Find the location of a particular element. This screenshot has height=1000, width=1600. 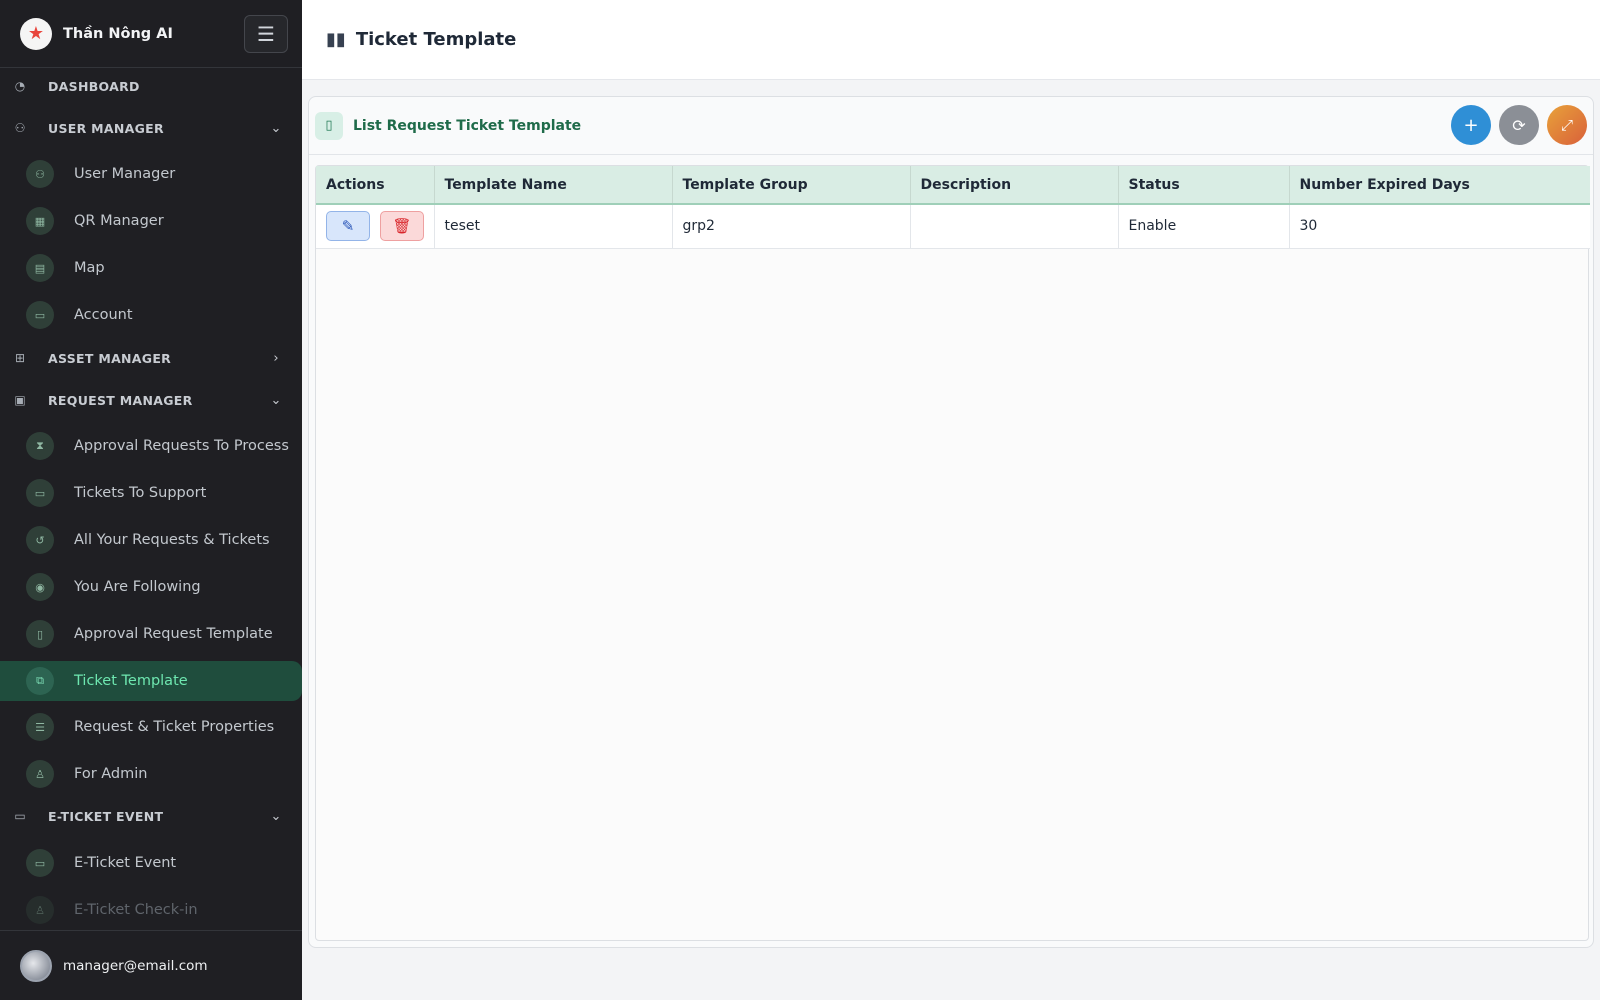

expand-icon: ⤢ is located at coordinates (1566, 125).